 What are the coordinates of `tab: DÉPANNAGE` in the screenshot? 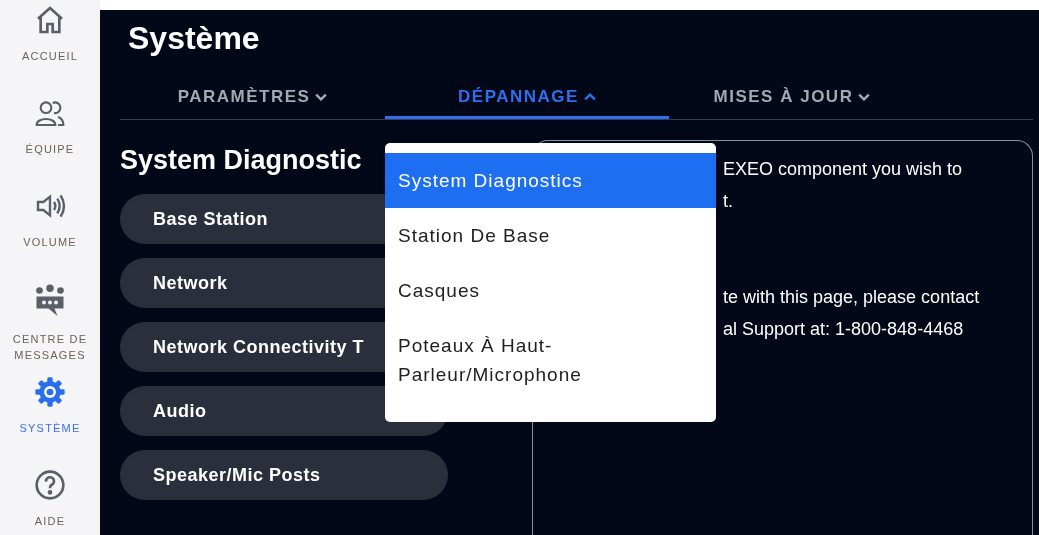 It's located at (527, 102).